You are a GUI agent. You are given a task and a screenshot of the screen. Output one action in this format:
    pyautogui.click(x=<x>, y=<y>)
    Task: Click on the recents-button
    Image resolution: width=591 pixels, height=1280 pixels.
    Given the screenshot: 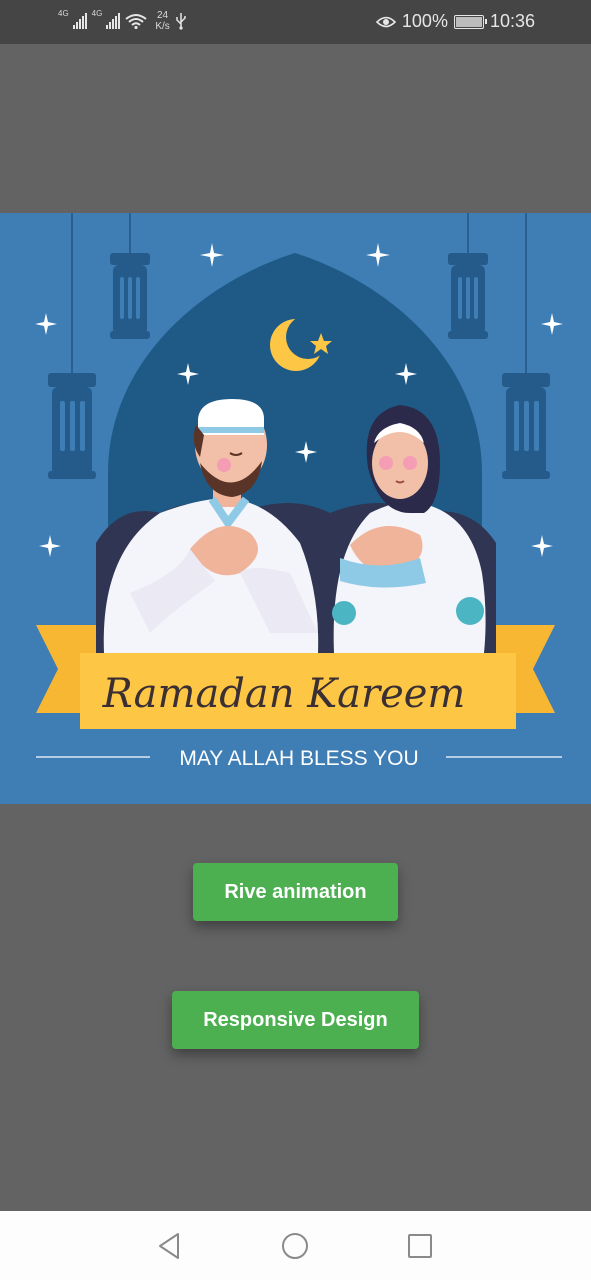 What is the action you would take?
    pyautogui.click(x=420, y=1245)
    